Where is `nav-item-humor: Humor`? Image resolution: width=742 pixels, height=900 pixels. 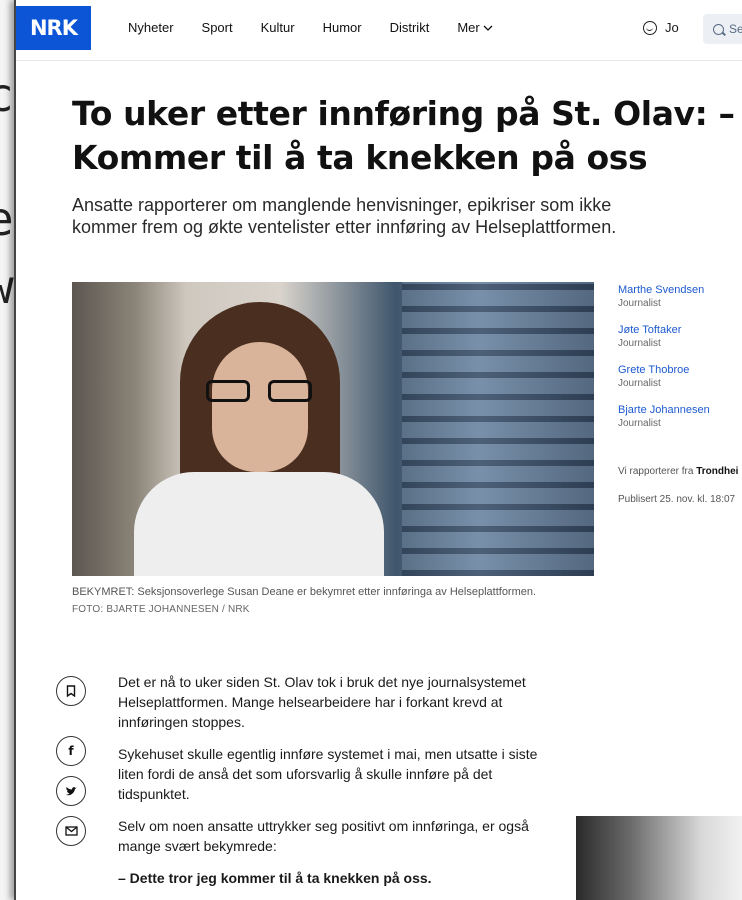
nav-item-humor: Humor is located at coordinates (342, 27).